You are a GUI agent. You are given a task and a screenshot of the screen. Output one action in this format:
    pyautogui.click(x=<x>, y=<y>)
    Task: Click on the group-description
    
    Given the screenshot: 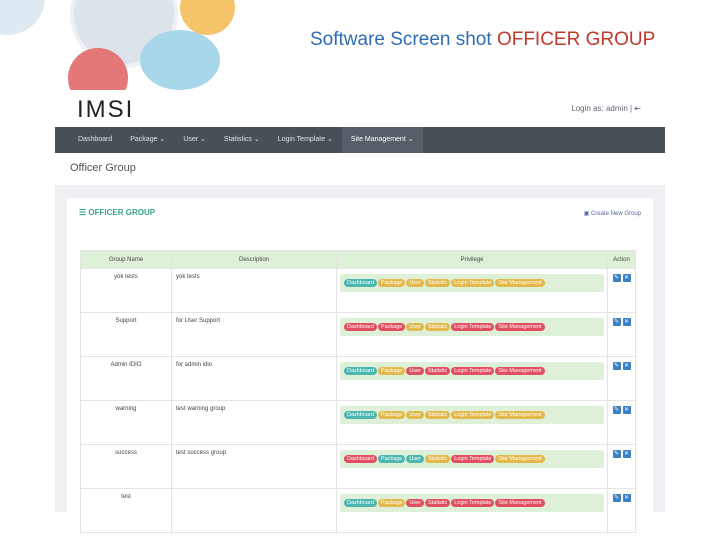 What is the action you would take?
    pyautogui.click(x=254, y=510)
    